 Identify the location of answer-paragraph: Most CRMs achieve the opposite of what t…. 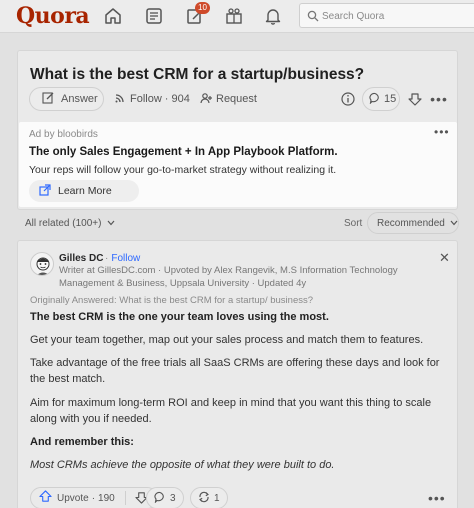
(182, 465).